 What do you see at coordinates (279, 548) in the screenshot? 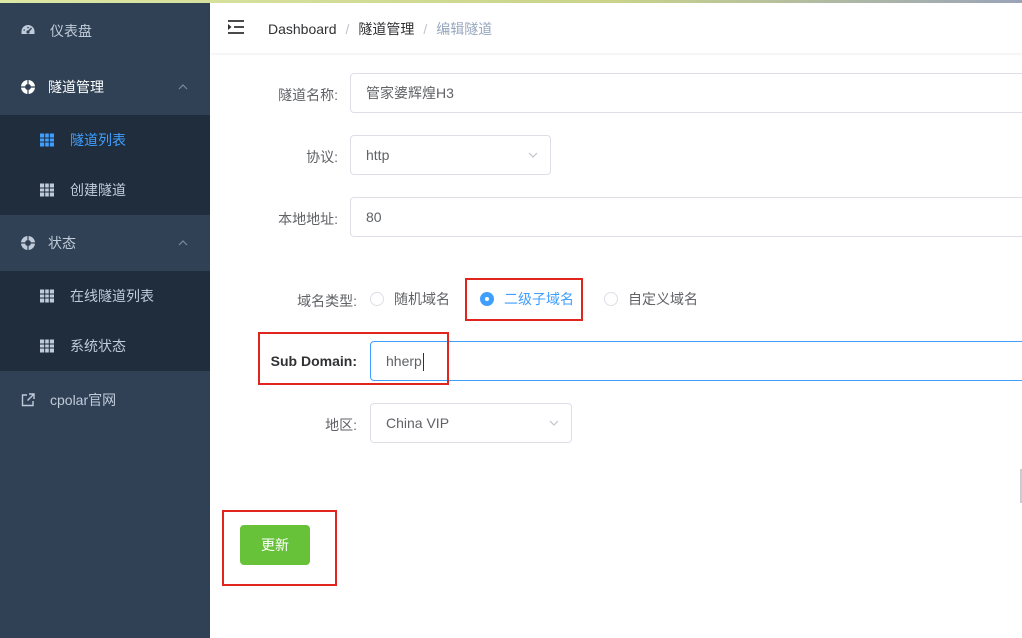
I see `highlight-box-update-button` at bounding box center [279, 548].